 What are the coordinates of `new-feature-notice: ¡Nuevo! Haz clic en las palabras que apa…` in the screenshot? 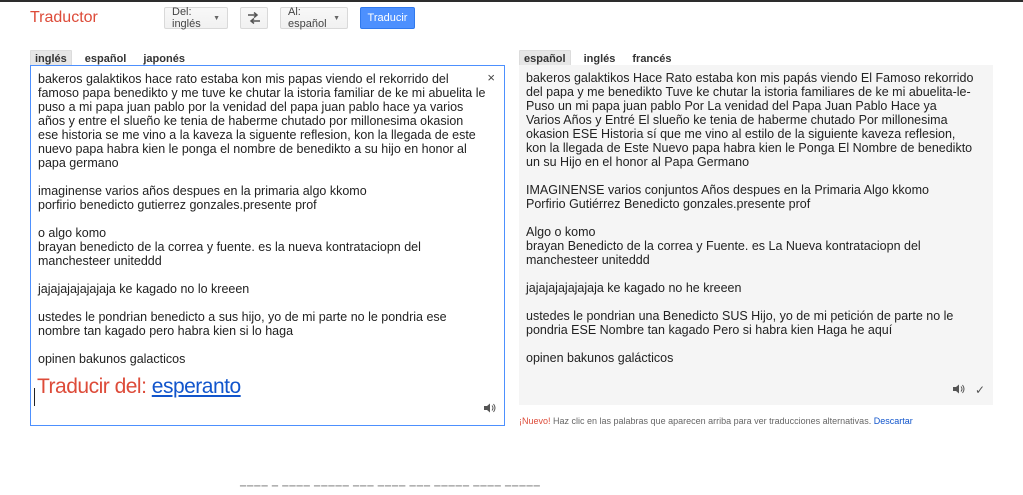 It's located at (716, 421).